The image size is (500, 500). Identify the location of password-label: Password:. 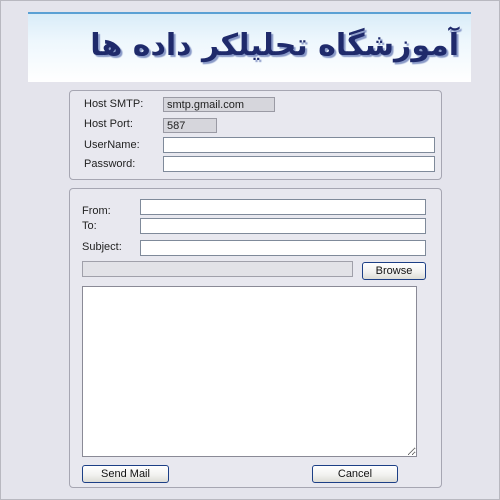
(110, 164).